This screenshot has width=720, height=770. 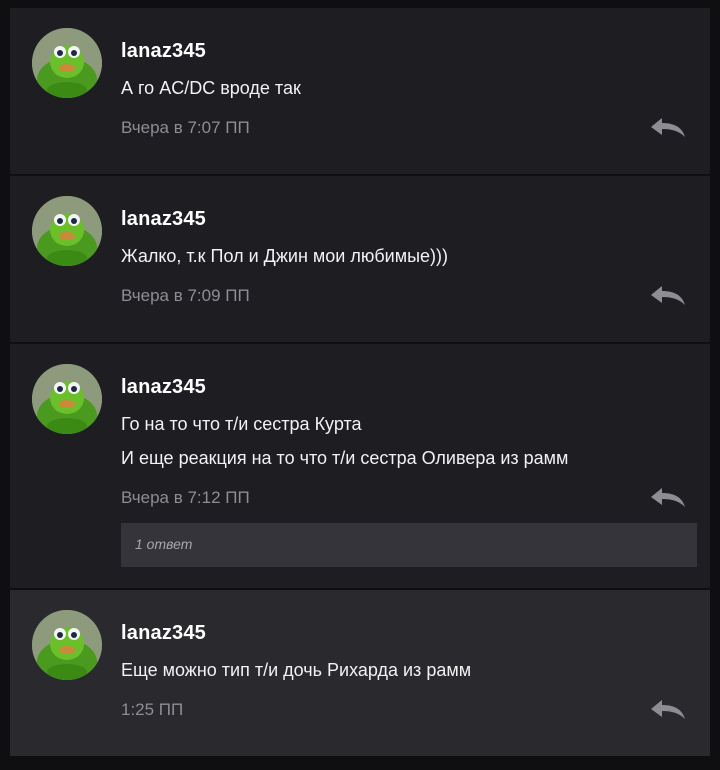 What do you see at coordinates (211, 88) in the screenshot?
I see `comment-text: А го AC/DC вроде так` at bounding box center [211, 88].